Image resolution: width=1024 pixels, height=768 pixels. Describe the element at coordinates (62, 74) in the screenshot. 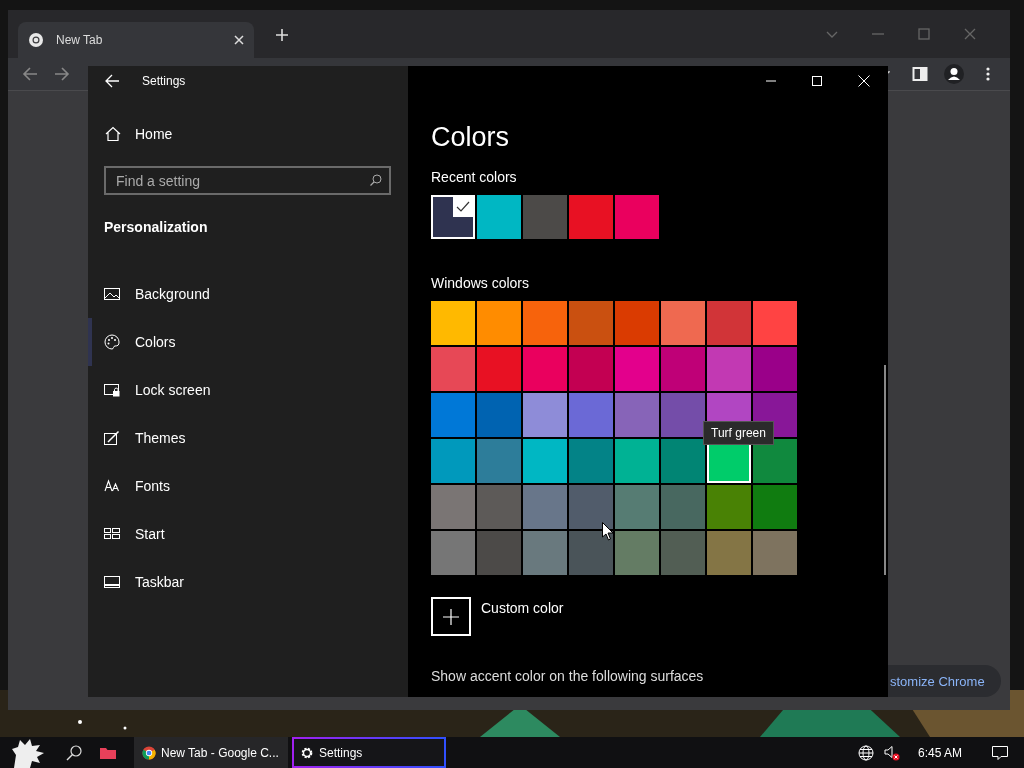

I see `forward-arrow-icon` at that location.